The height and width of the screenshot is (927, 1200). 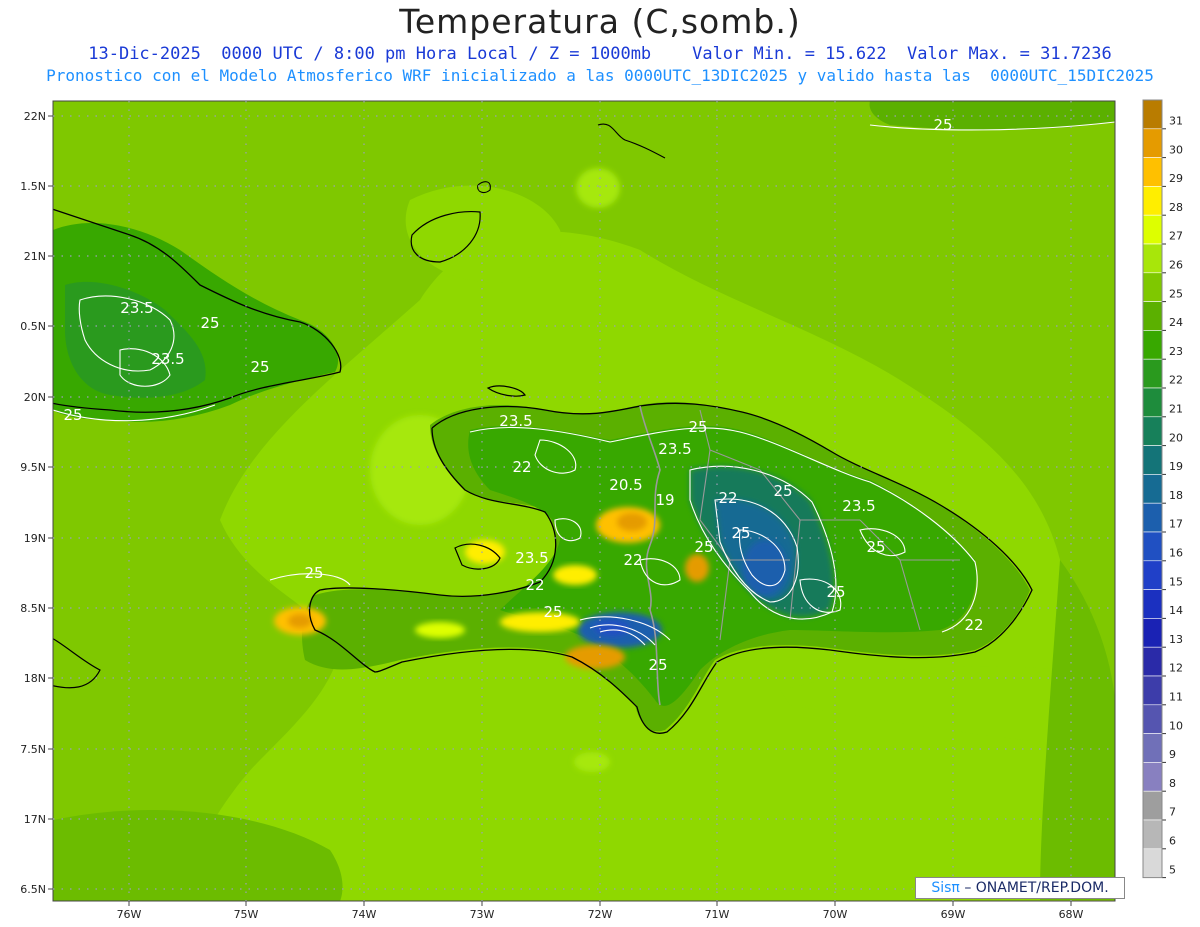 I want to click on lon-tick-label: 74W, so click(x=364, y=914).